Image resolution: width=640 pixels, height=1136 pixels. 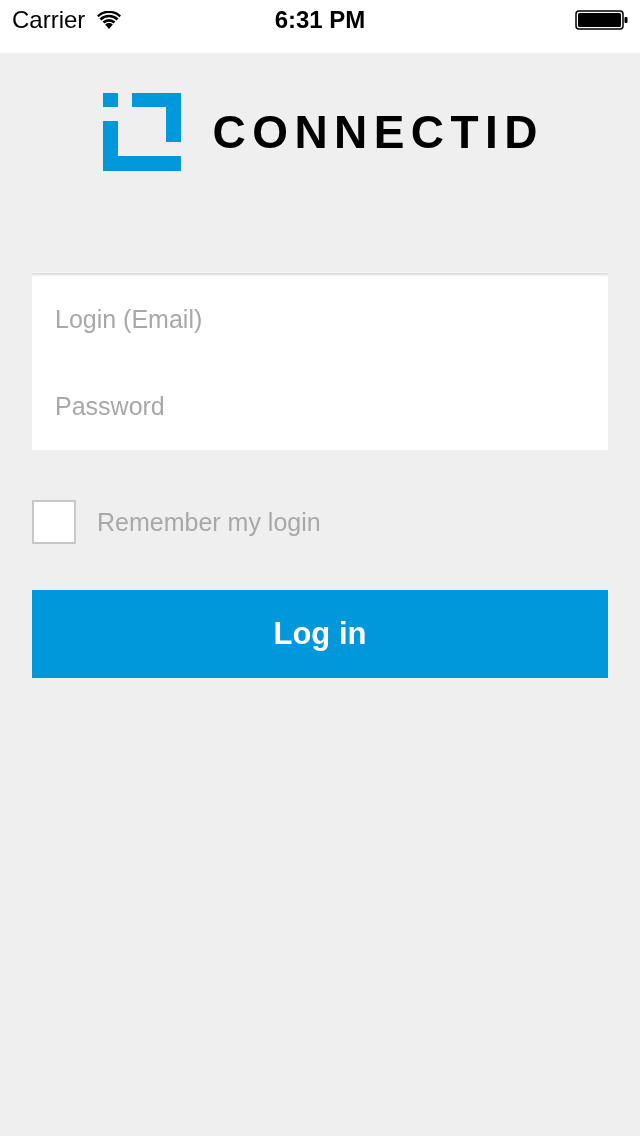 What do you see at coordinates (49, 20) in the screenshot?
I see `carrier-label: Carrier` at bounding box center [49, 20].